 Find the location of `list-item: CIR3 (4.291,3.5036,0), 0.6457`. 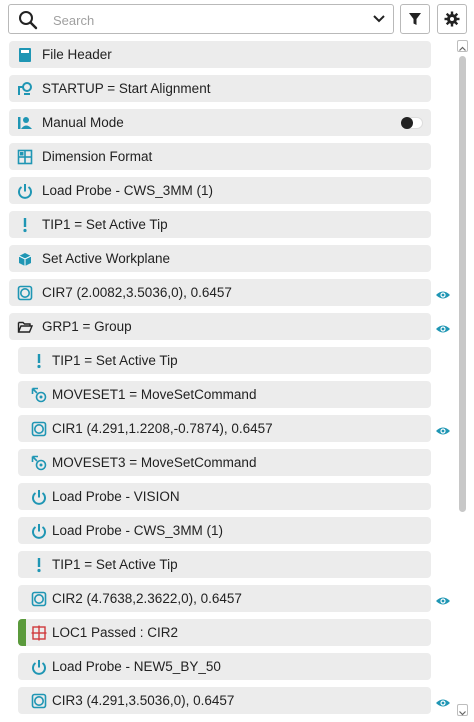

list-item: CIR3 (4.291,3.5036,0), 0.6457 is located at coordinates (224, 700).